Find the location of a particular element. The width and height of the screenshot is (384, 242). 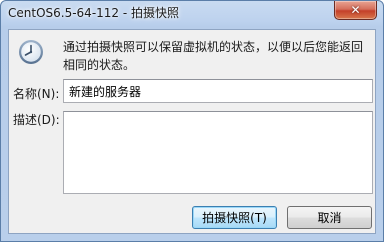

close-icon: ✕ is located at coordinates (355, 10).